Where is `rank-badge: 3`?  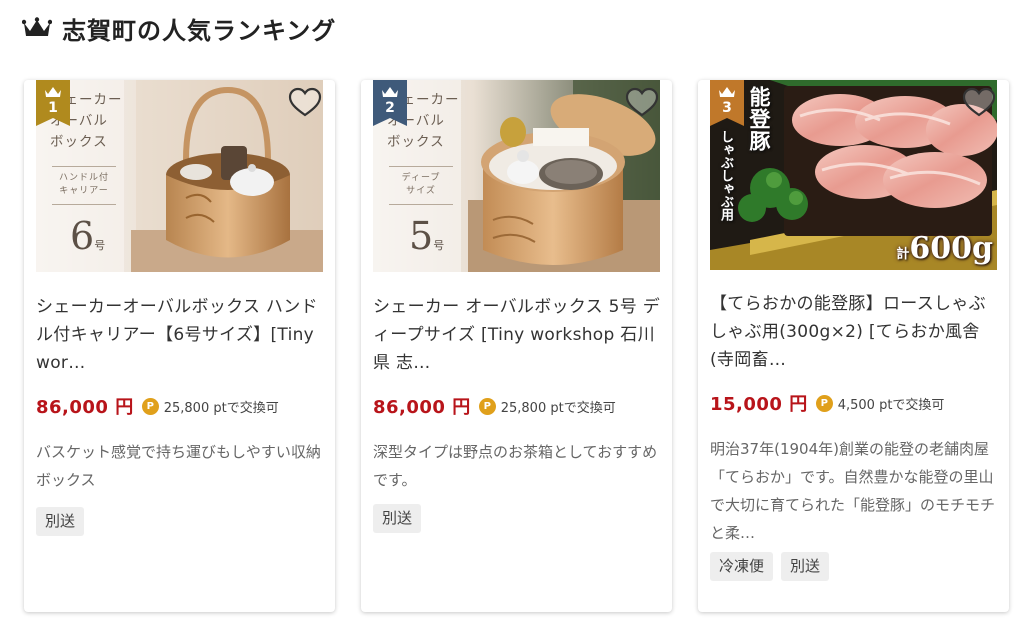
rank-badge: 3 is located at coordinates (727, 103).